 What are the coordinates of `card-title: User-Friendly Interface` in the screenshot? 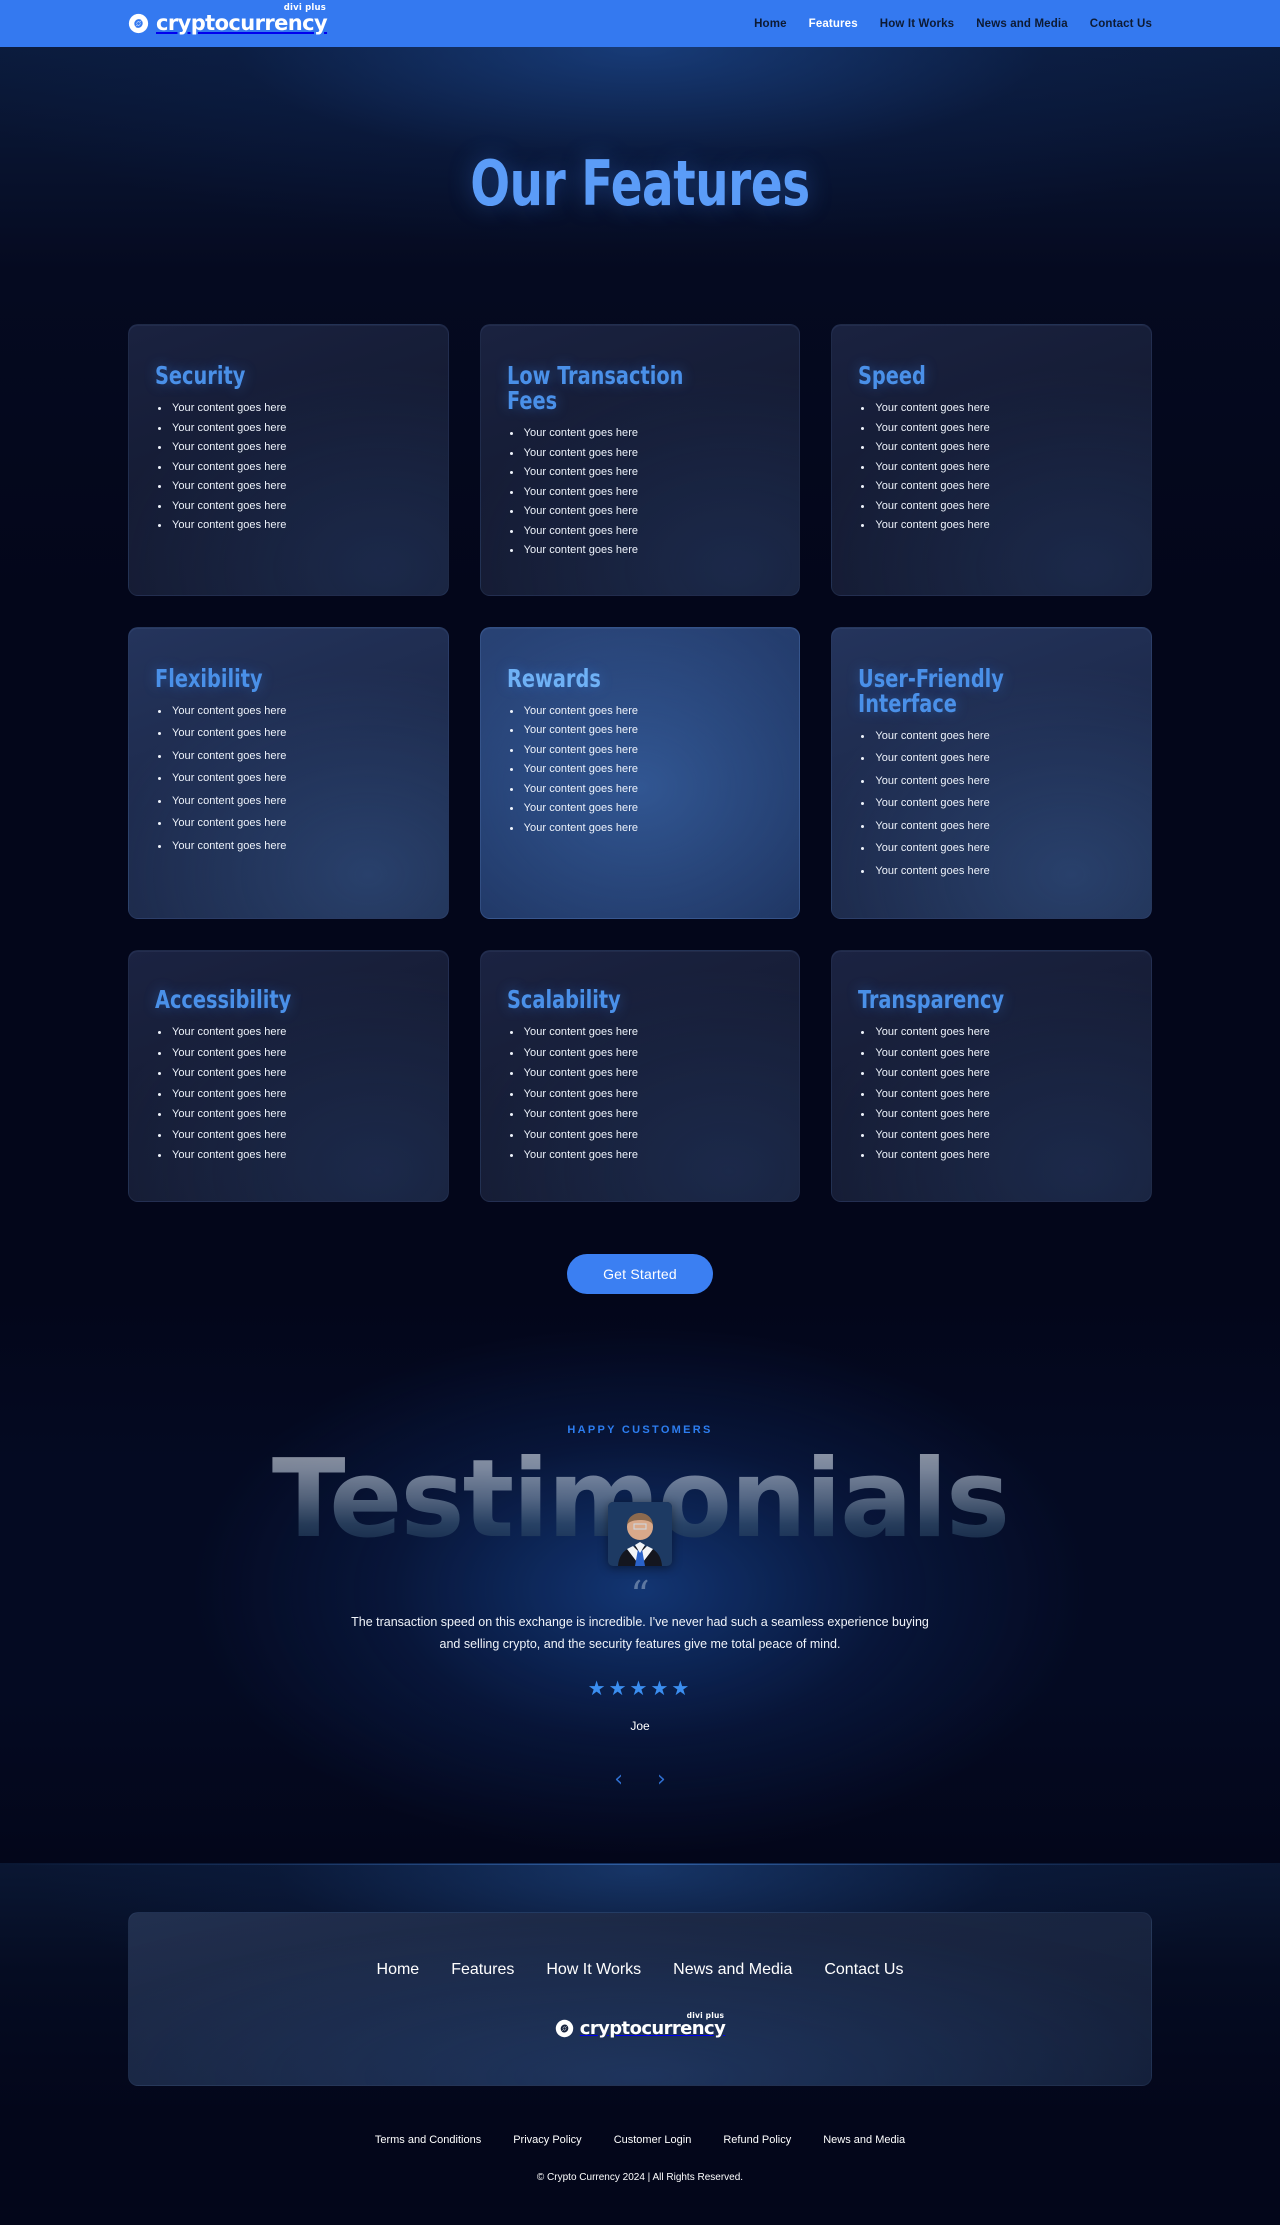 It's located at (931, 690).